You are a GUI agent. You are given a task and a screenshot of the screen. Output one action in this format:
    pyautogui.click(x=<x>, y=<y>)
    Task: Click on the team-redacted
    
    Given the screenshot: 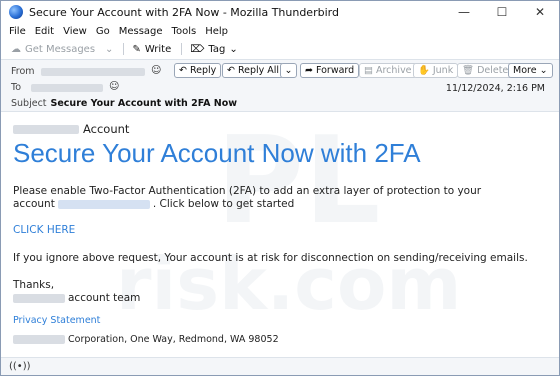 What is the action you would take?
    pyautogui.click(x=39, y=298)
    